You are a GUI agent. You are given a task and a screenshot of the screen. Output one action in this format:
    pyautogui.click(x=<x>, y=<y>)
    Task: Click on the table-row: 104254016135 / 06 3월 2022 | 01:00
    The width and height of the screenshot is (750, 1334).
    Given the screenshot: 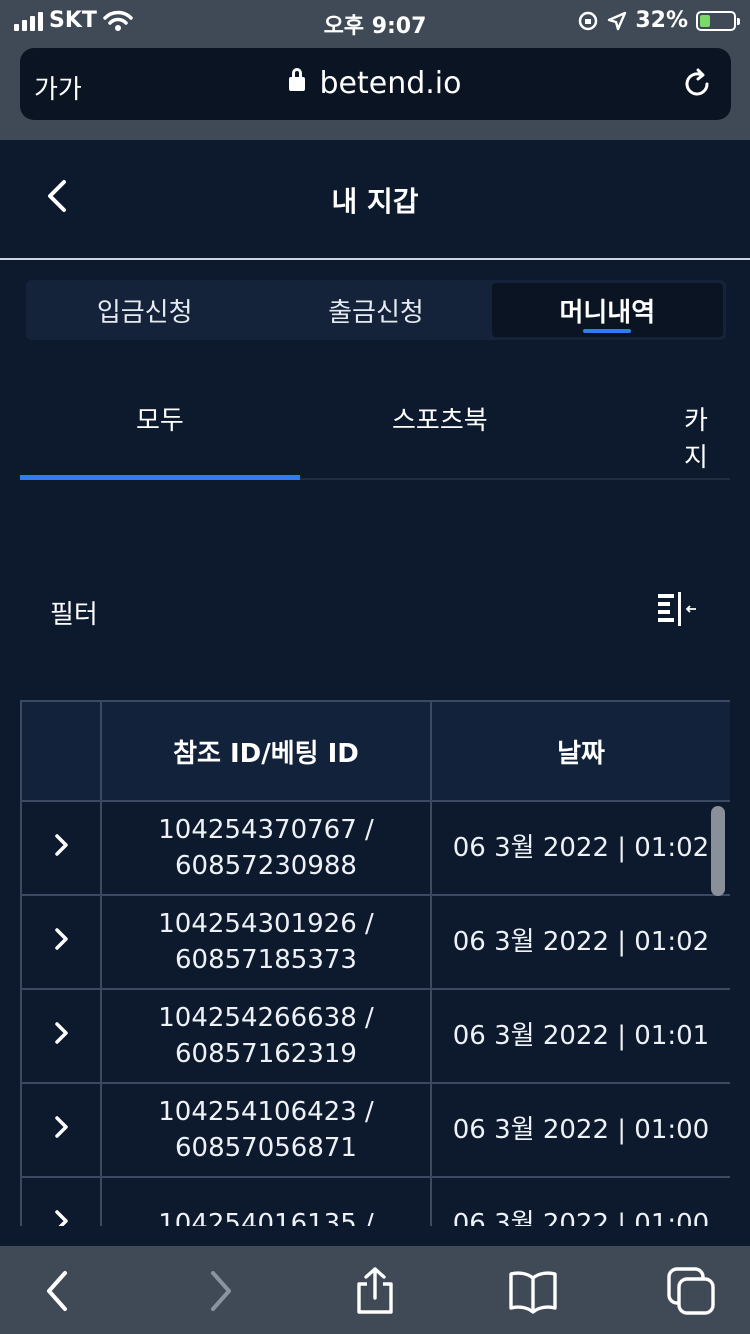 What is the action you would take?
    pyautogui.click(x=375, y=1201)
    